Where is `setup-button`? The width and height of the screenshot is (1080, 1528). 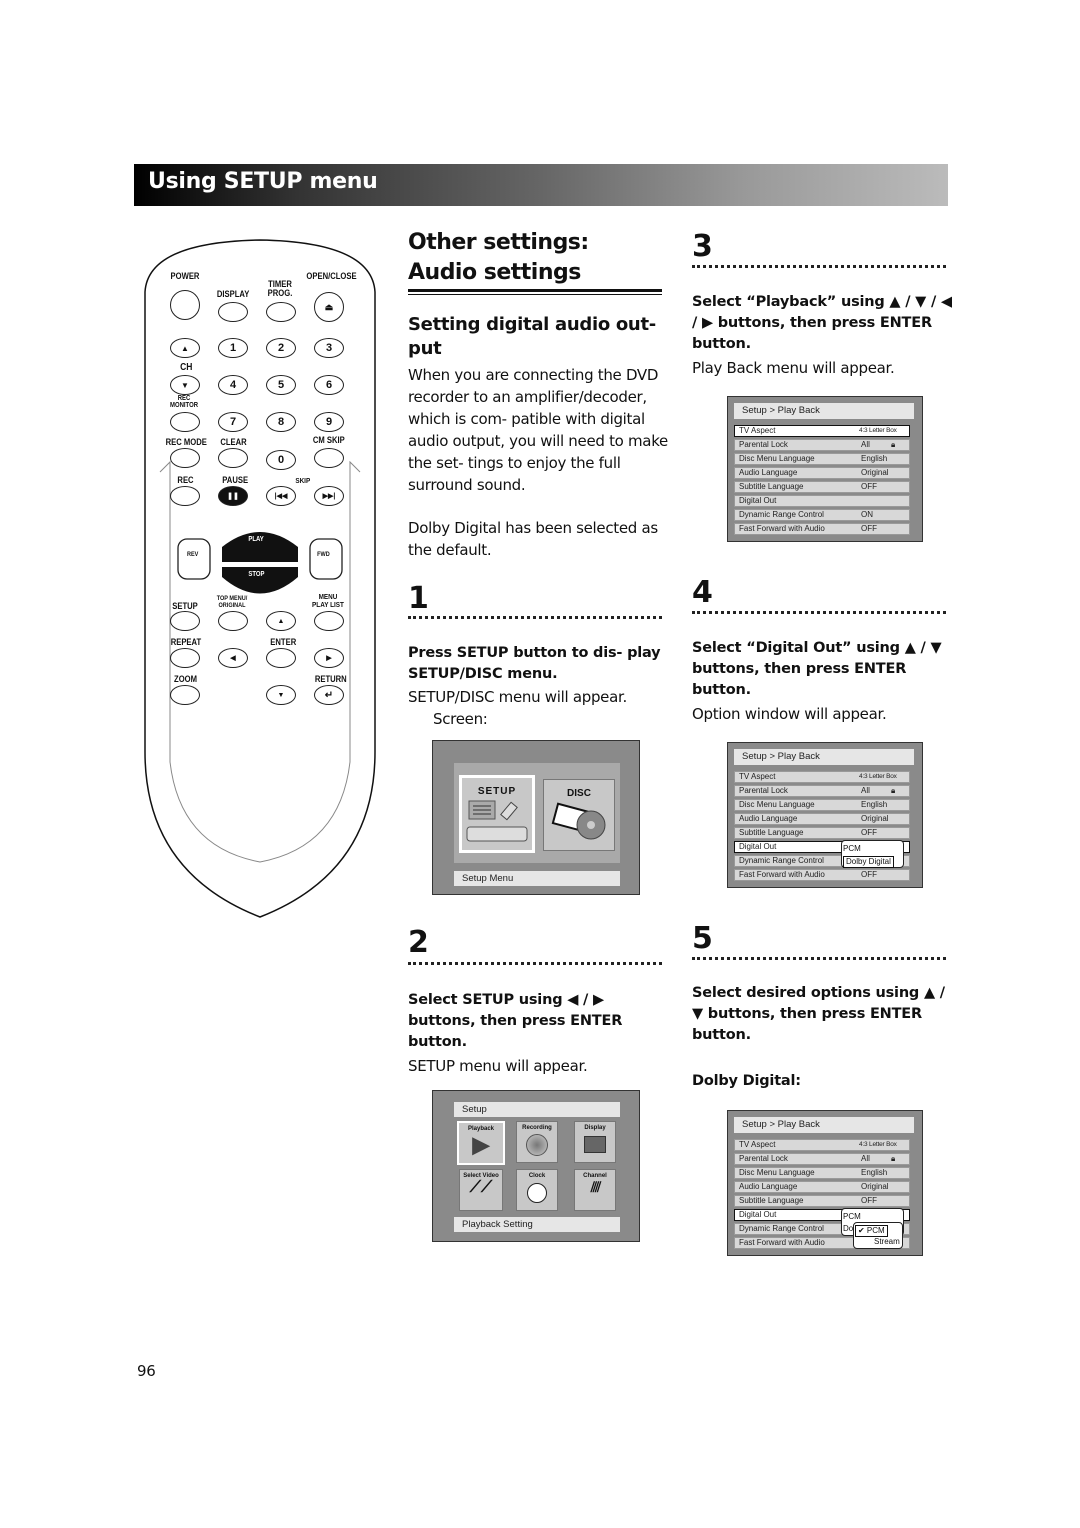 setup-button is located at coordinates (185, 621).